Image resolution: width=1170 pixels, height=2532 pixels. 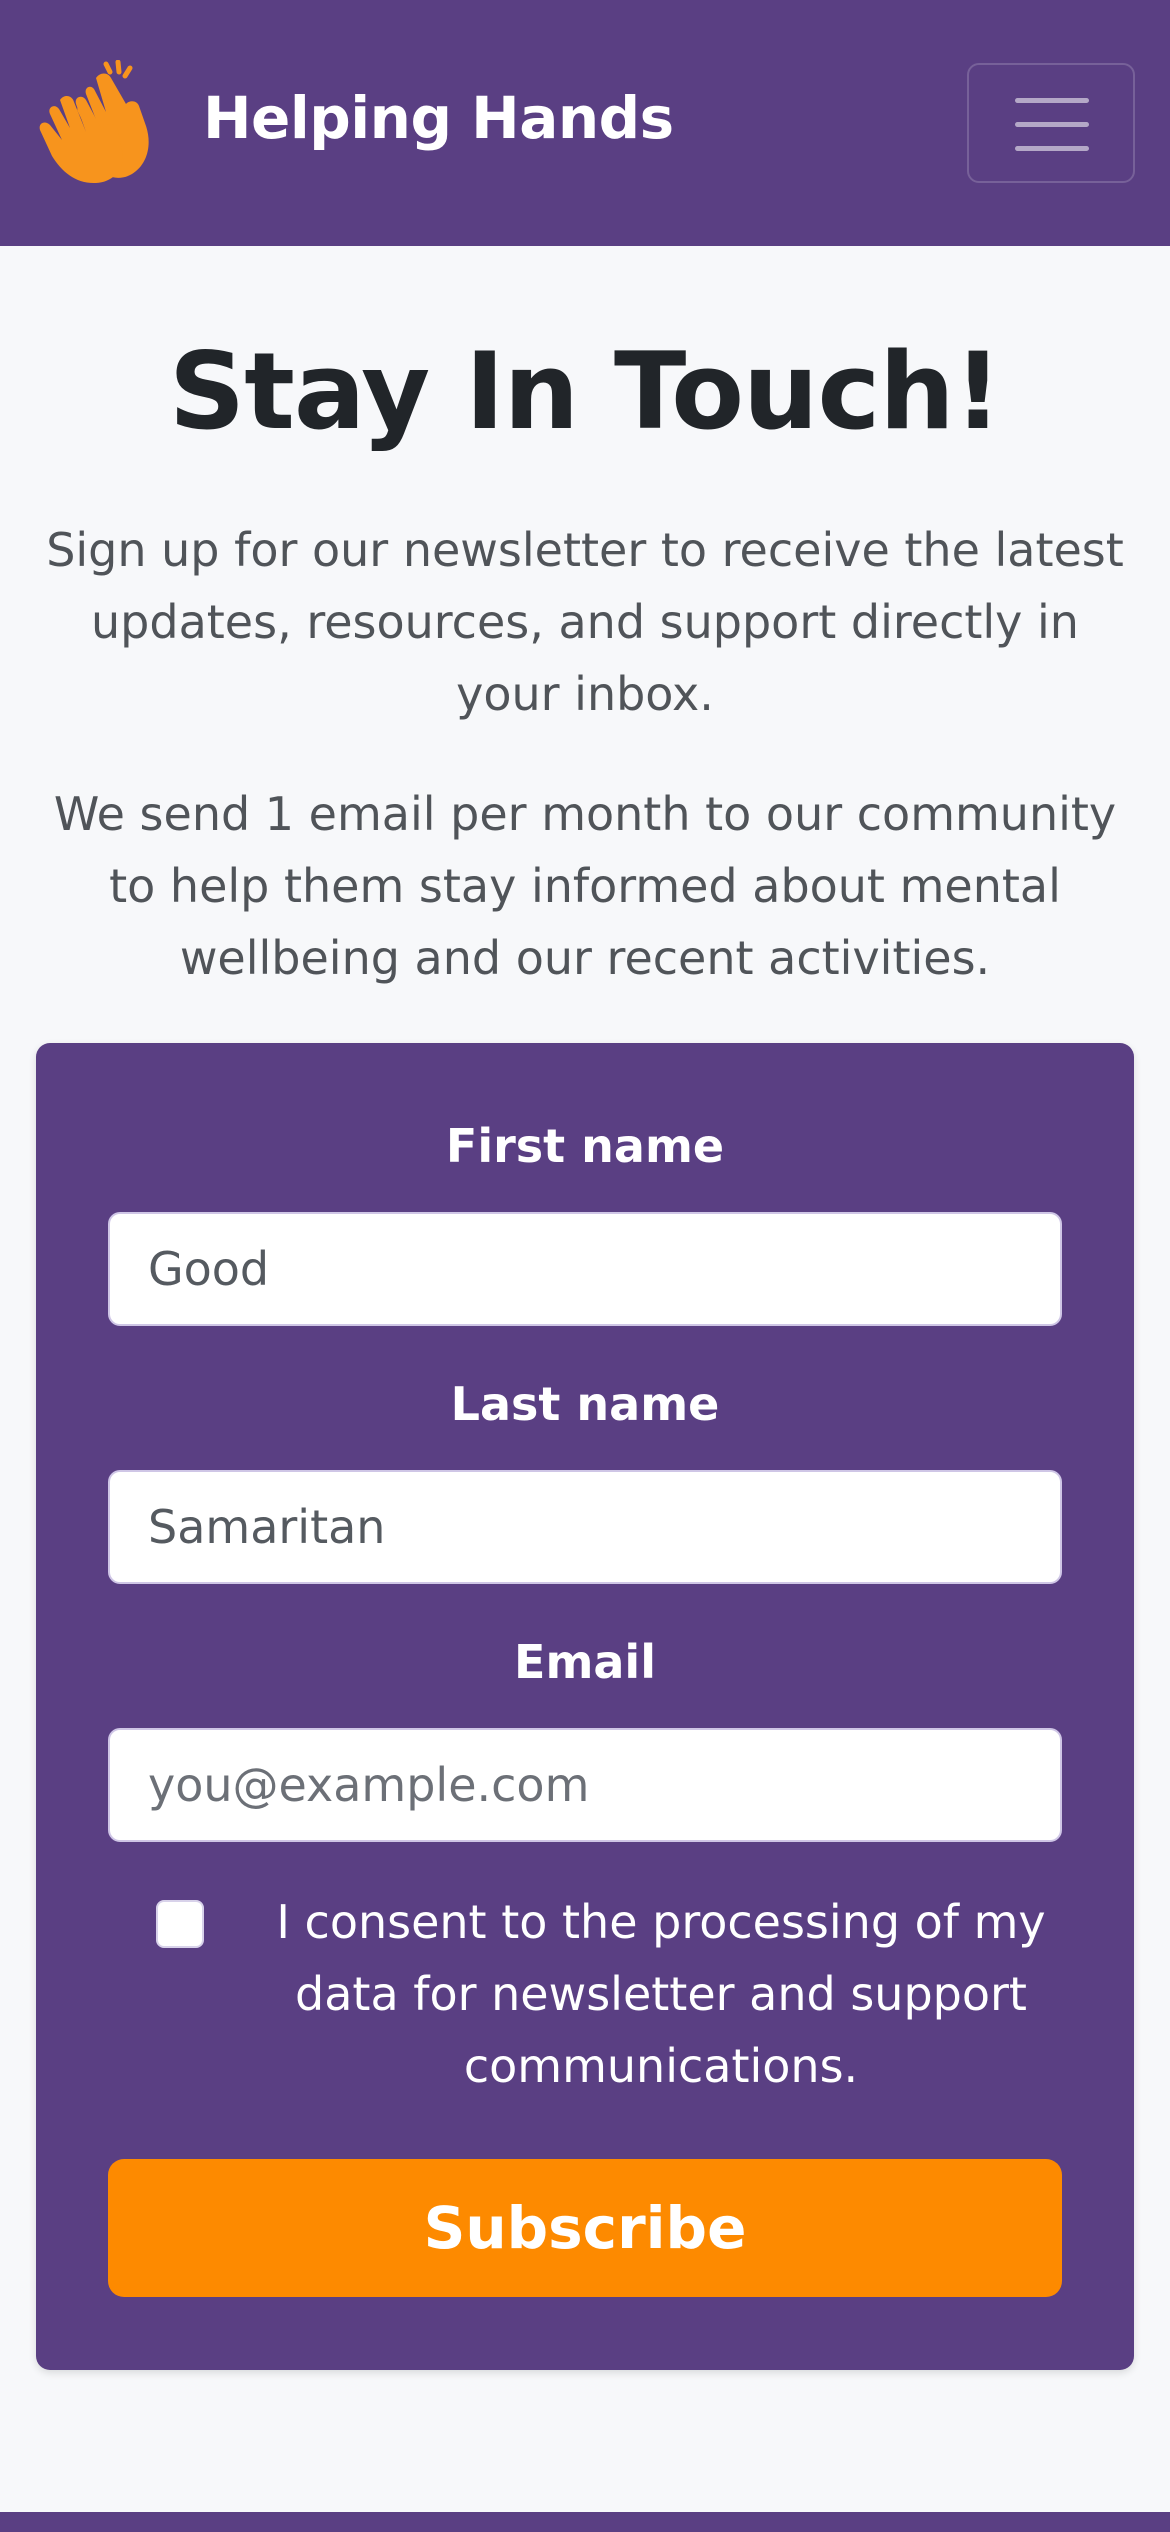 What do you see at coordinates (1052, 100) in the screenshot?
I see `hamburger-menu-icon` at bounding box center [1052, 100].